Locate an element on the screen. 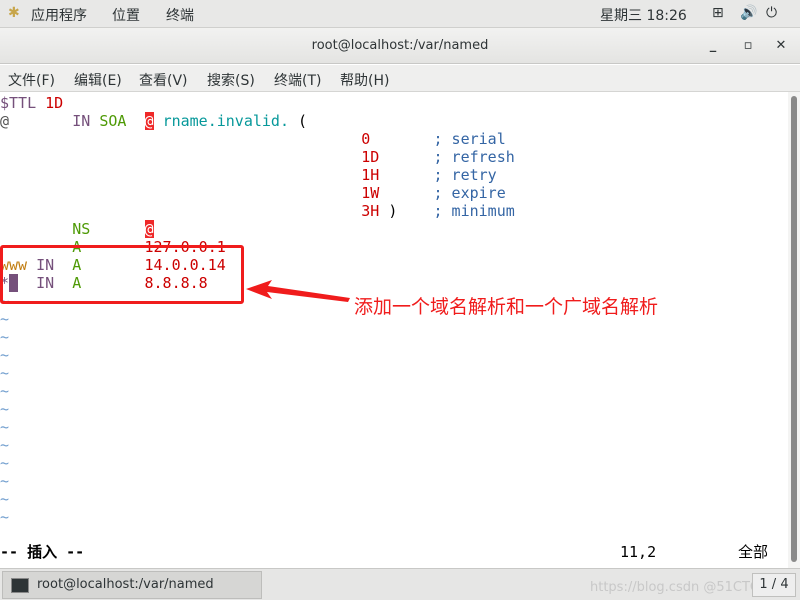 This screenshot has width=800, height=600. code-token: ; minimum is located at coordinates (474, 211).